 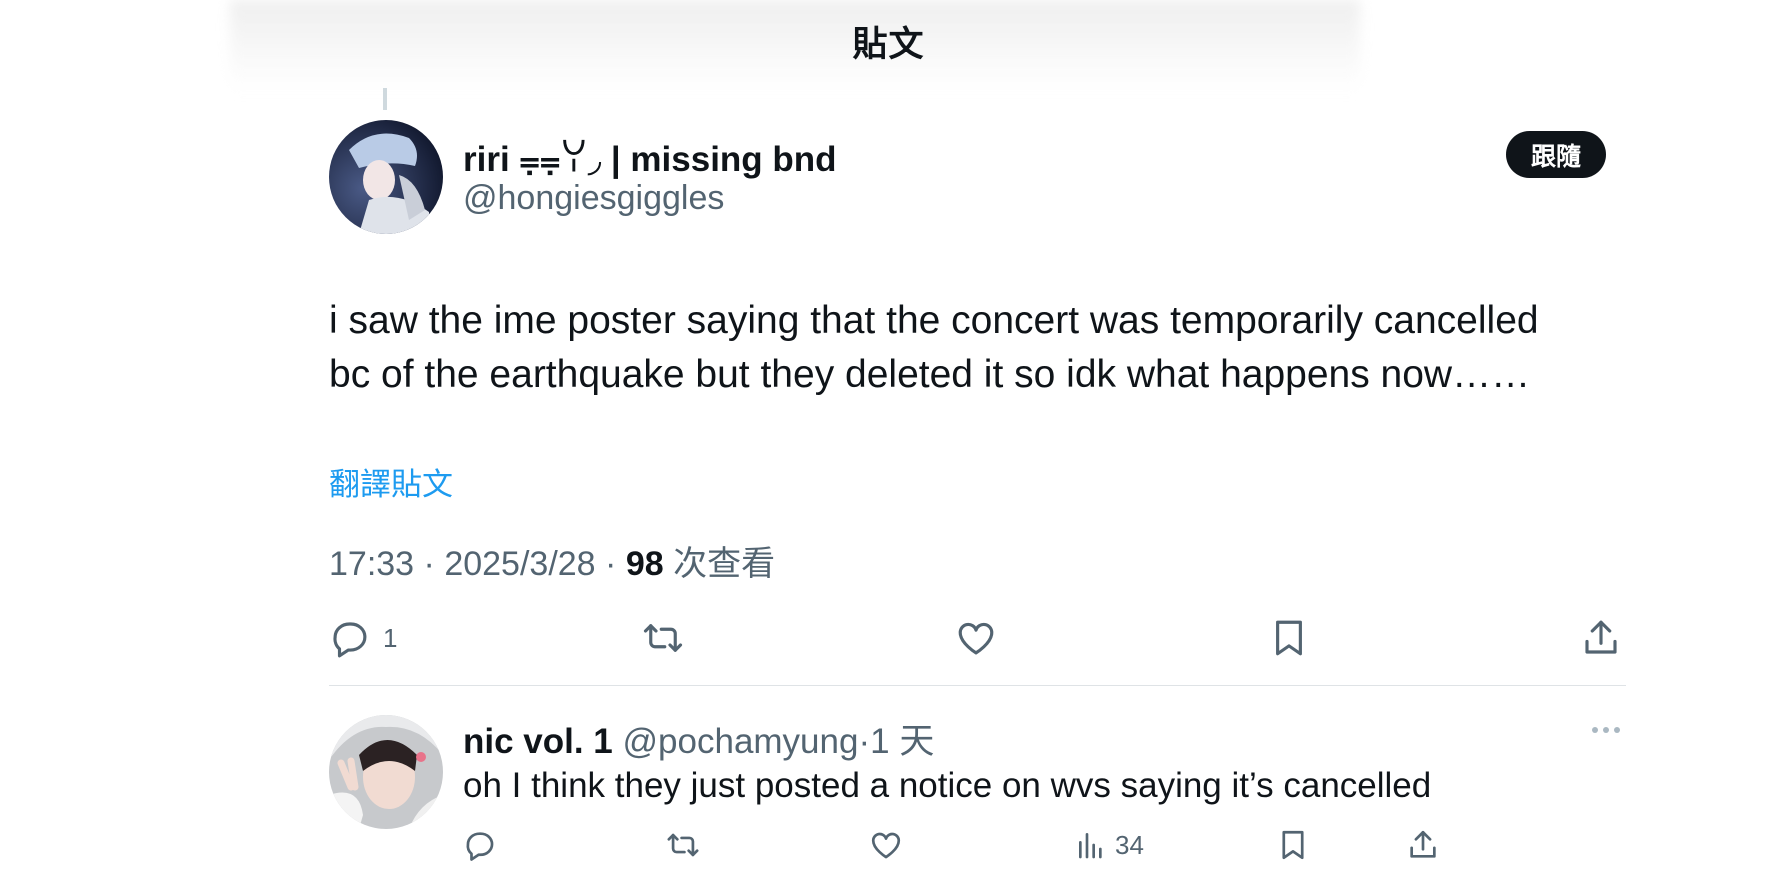 What do you see at coordinates (888, 44) in the screenshot?
I see `page-title: 貼文` at bounding box center [888, 44].